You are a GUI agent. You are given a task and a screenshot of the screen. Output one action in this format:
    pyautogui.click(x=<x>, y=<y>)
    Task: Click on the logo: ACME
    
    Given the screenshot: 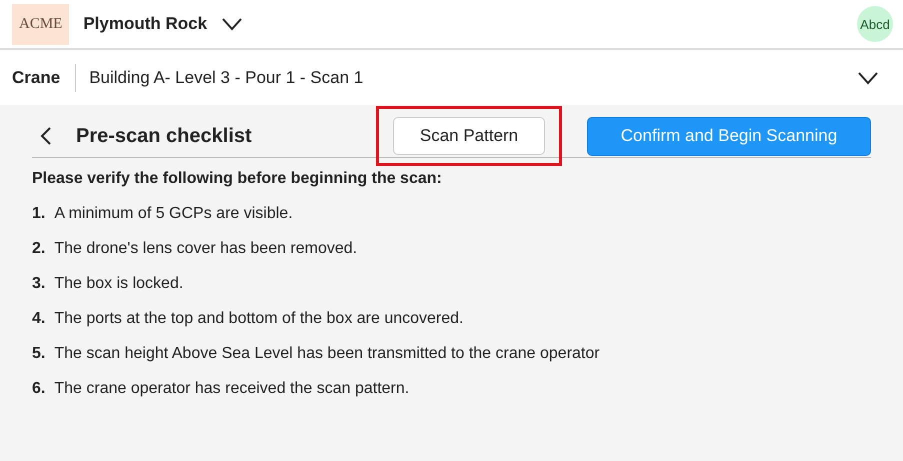 What is the action you would take?
    pyautogui.click(x=41, y=24)
    